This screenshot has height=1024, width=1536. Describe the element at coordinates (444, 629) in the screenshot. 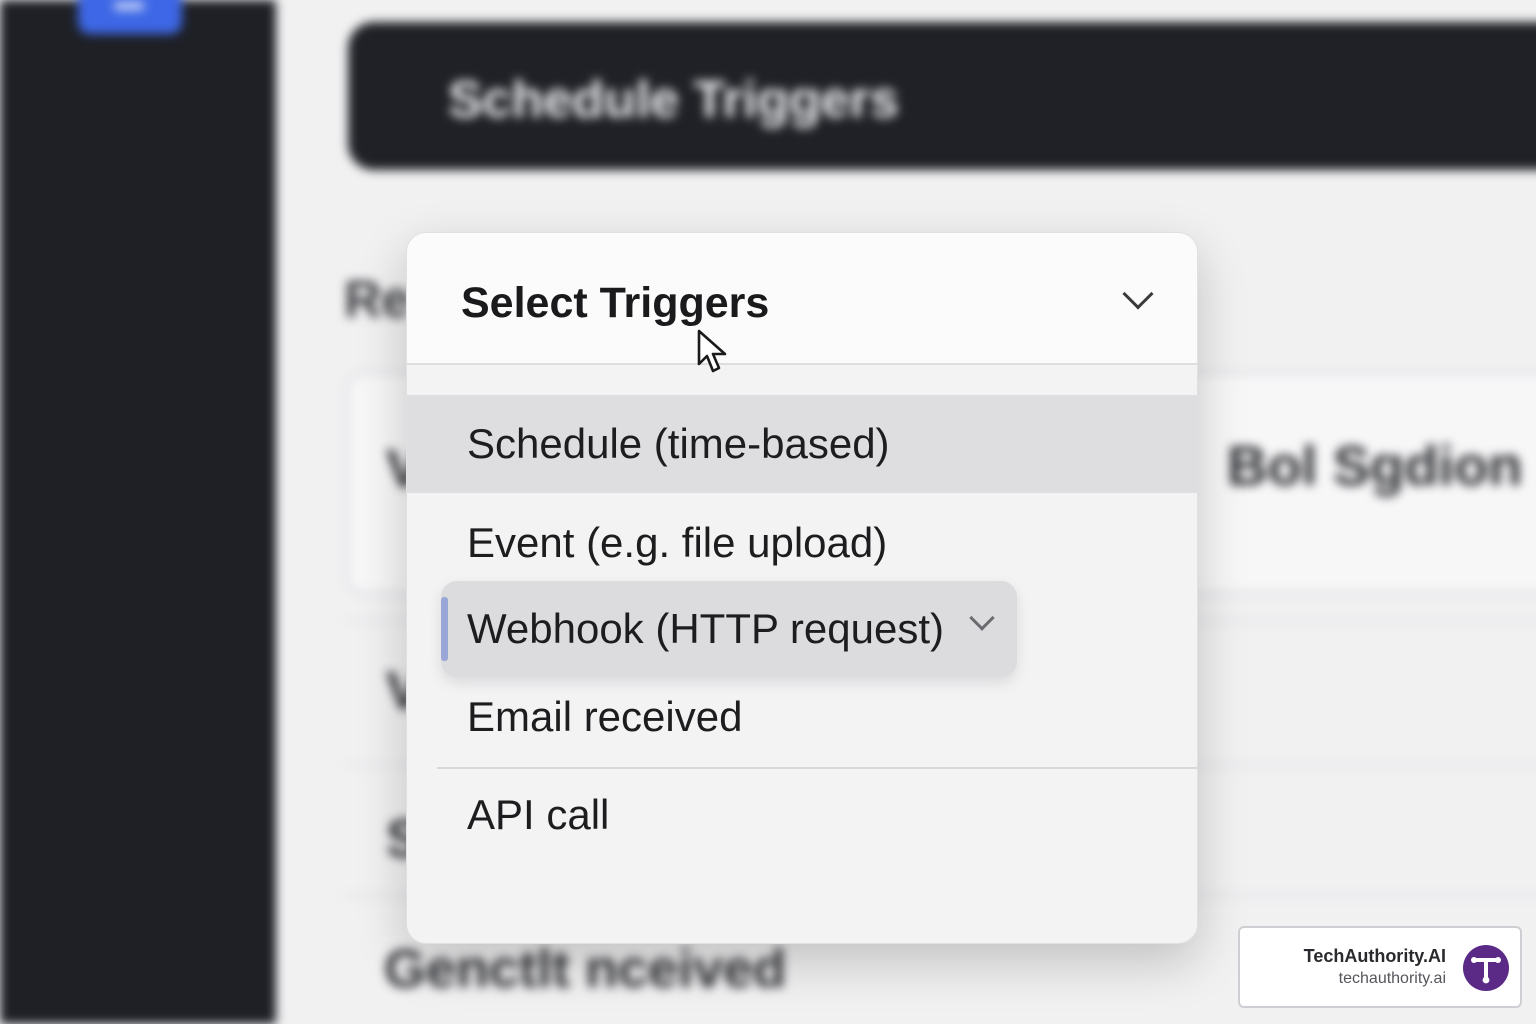

I see `selected-indicator` at that location.